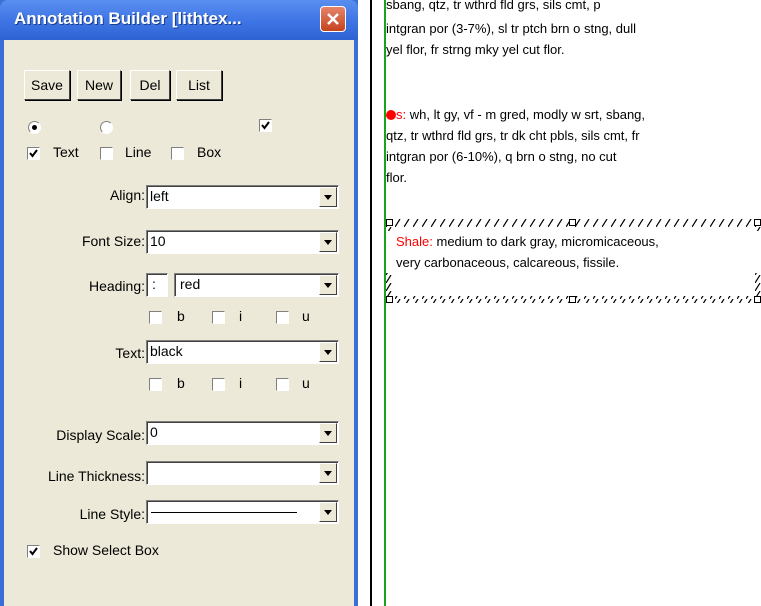  I want to click on track-line, so click(385, 303).